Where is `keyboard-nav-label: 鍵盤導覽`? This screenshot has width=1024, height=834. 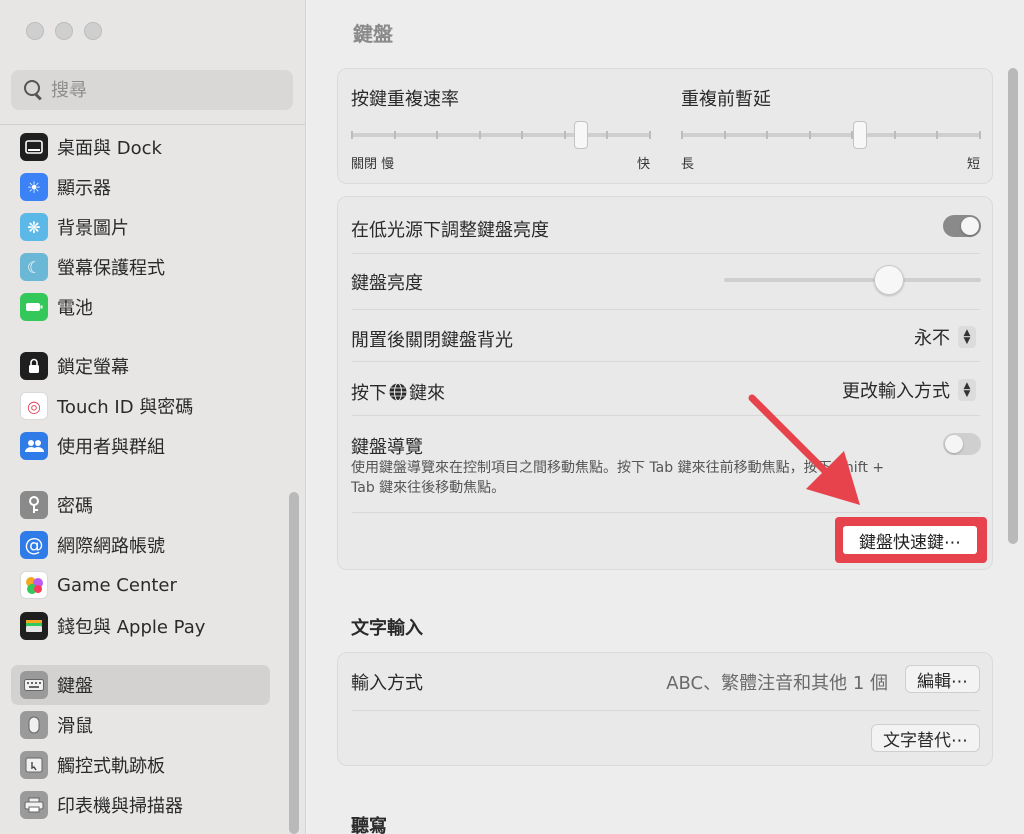 keyboard-nav-label: 鍵盤導覽 is located at coordinates (387, 447).